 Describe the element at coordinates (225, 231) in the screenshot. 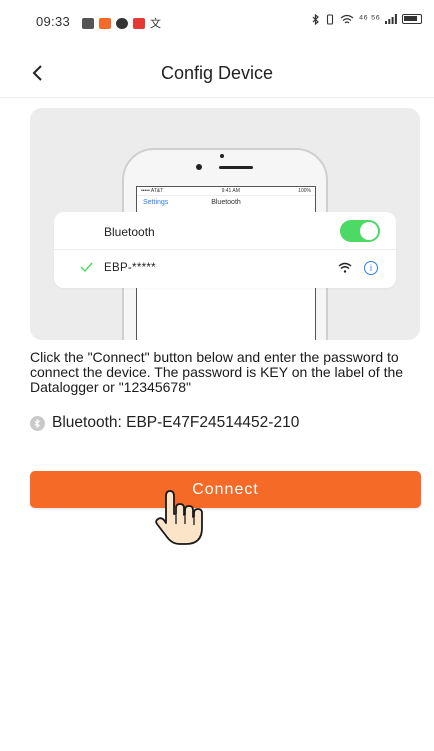

I see `bluetooth-toggle-row: Bluetooth` at that location.